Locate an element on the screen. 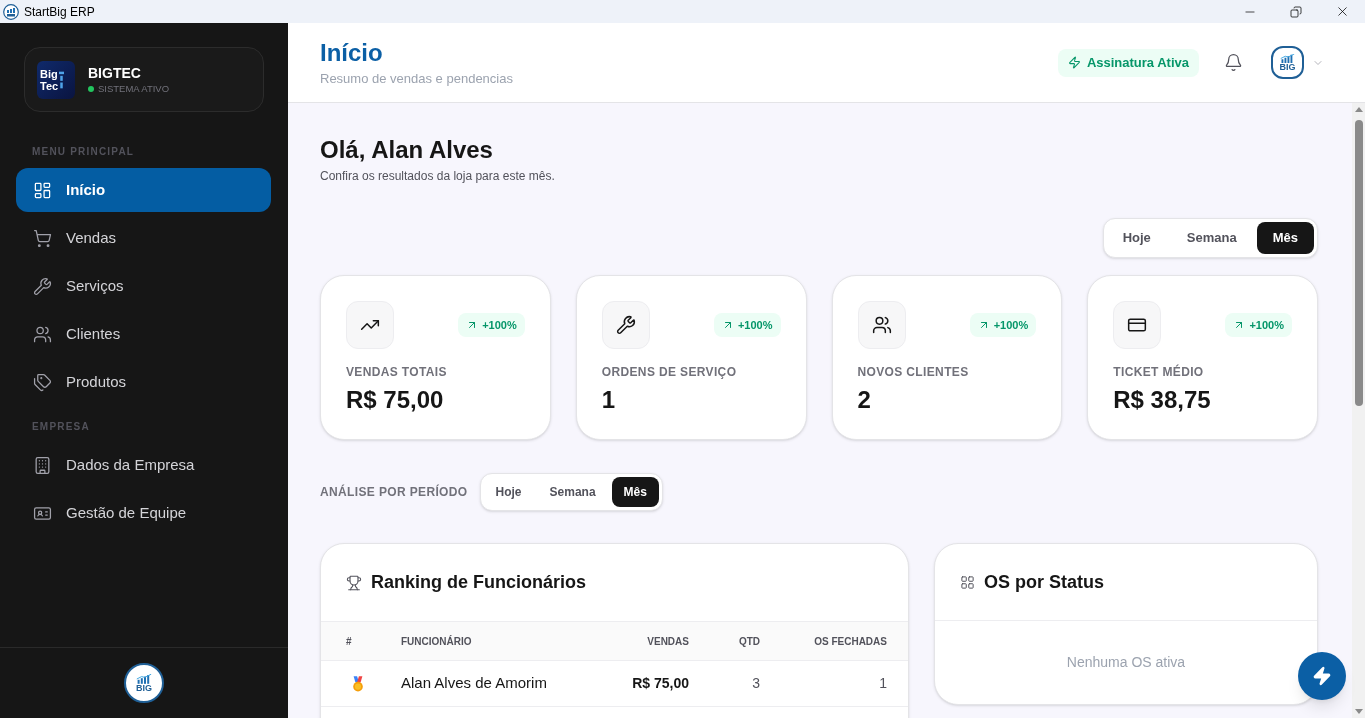  logo-text: BIG is located at coordinates (144, 688).